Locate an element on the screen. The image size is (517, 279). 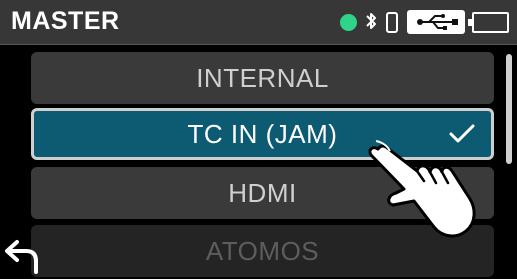
back-arrow-icon is located at coordinates (23, 256).